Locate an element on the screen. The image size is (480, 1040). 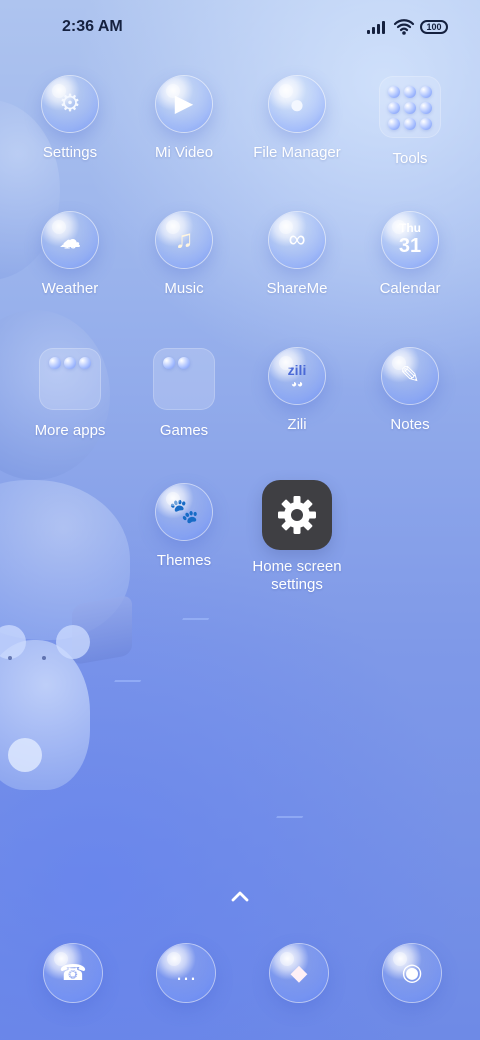
app-tools-folder: Tools is located at coordinates (410, 122).